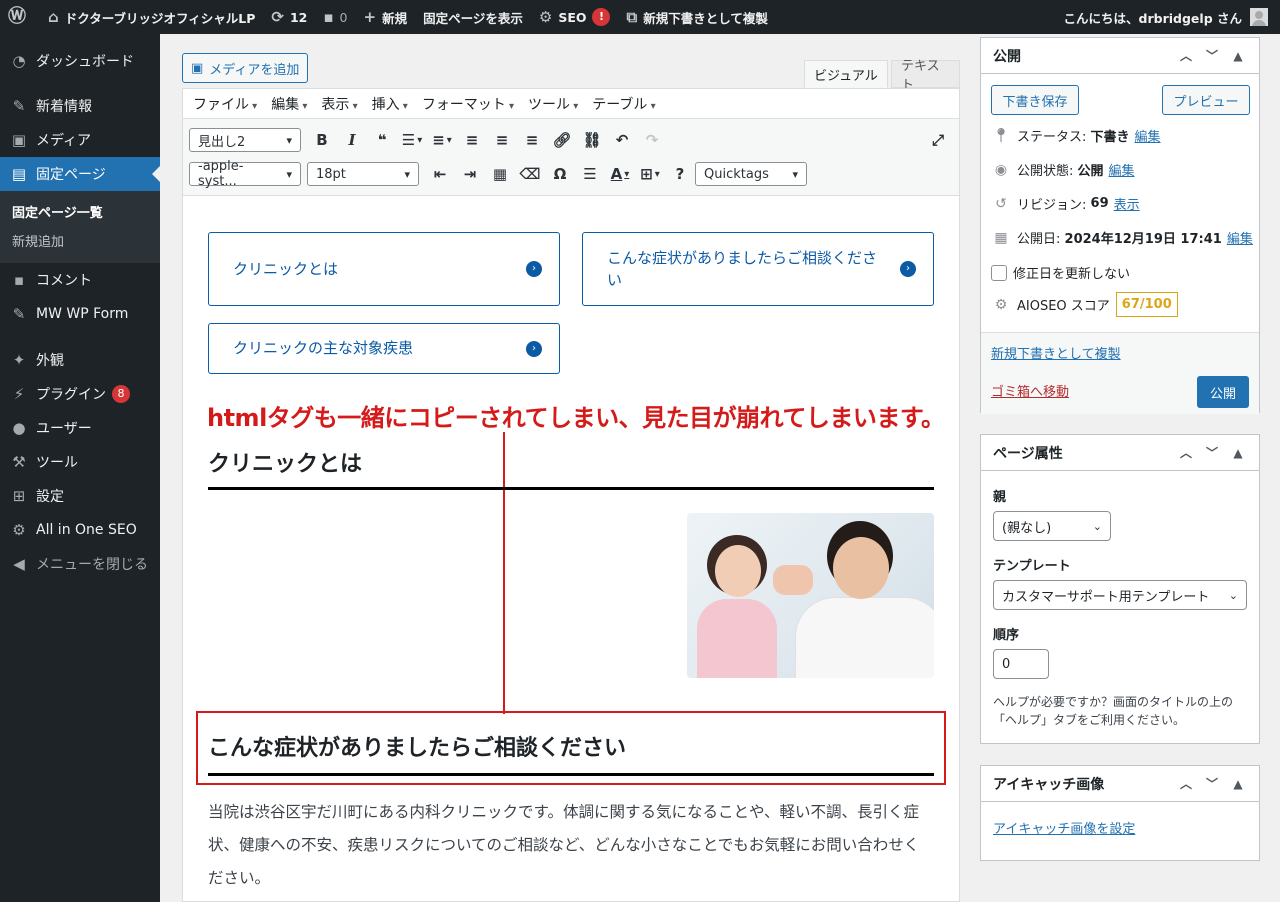 The height and width of the screenshot is (902, 1280). What do you see at coordinates (80, 174) in the screenshot?
I see `sidebar-item-pages: ▤ 固定ページ` at bounding box center [80, 174].